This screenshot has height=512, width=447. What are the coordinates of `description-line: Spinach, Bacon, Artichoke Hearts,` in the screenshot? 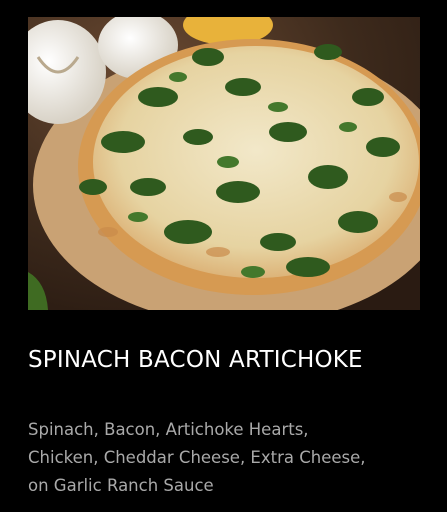 It's located at (168, 429).